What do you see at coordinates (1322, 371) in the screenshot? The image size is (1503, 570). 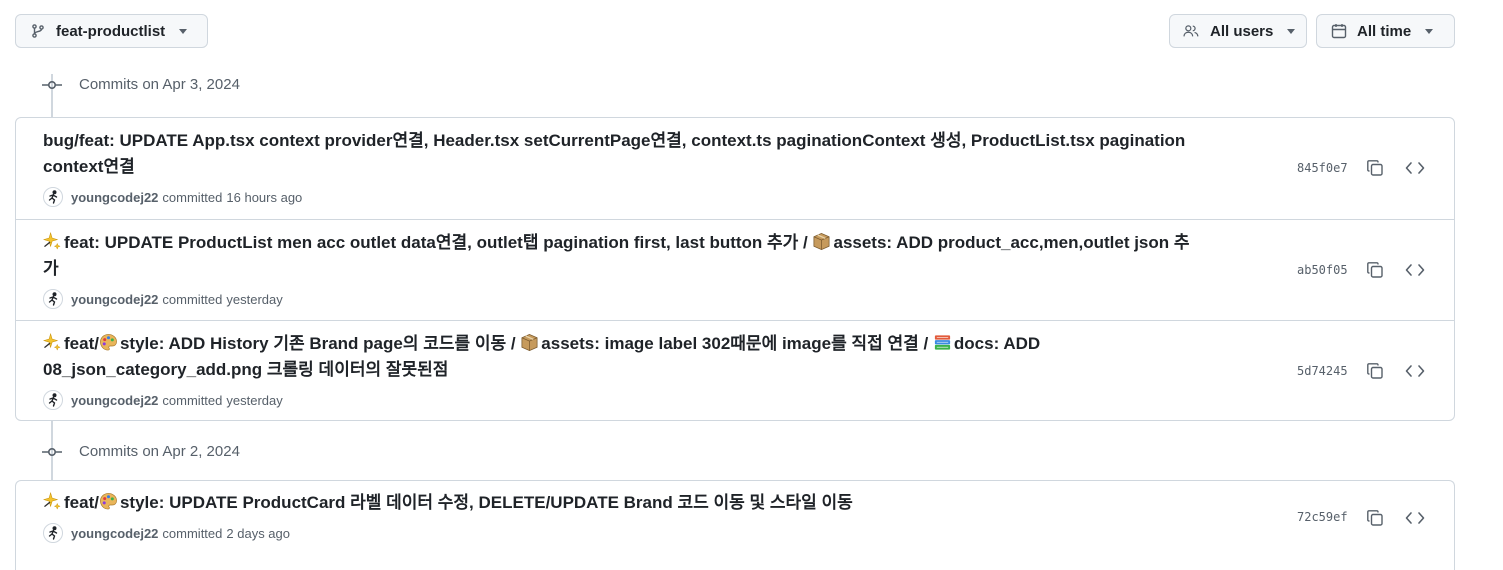 I see `commit-sha-link: 5d74245` at bounding box center [1322, 371].